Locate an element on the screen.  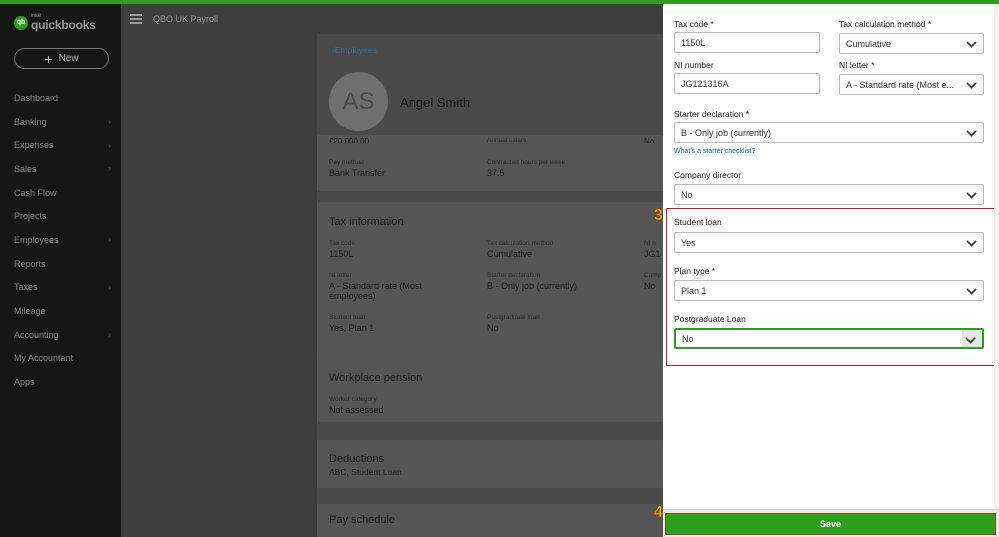
qb-logo-icon: qb is located at coordinates (21, 22).